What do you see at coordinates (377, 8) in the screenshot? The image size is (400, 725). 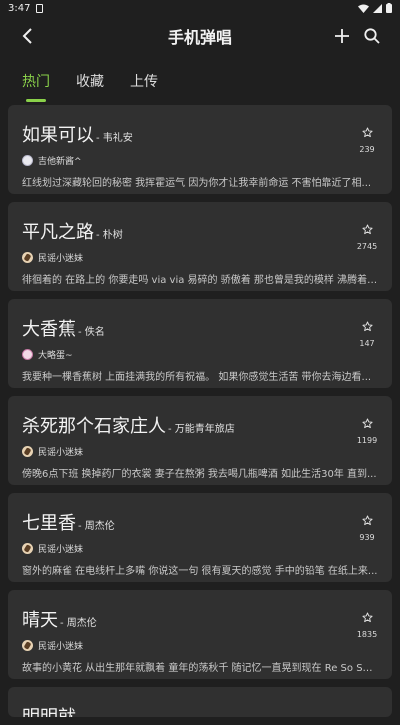 I see `signal-icon` at bounding box center [377, 8].